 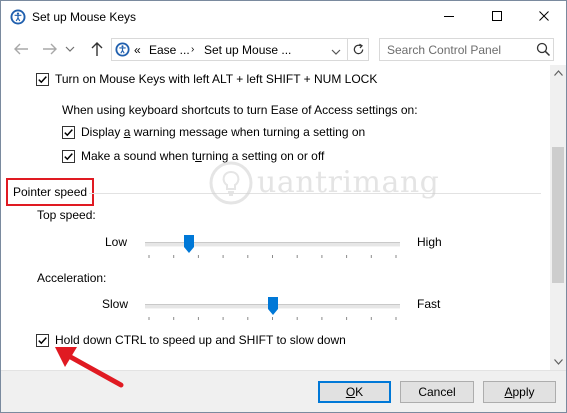 What do you see at coordinates (89, 367) in the screenshot?
I see `red-annotation-arrow-icon` at bounding box center [89, 367].